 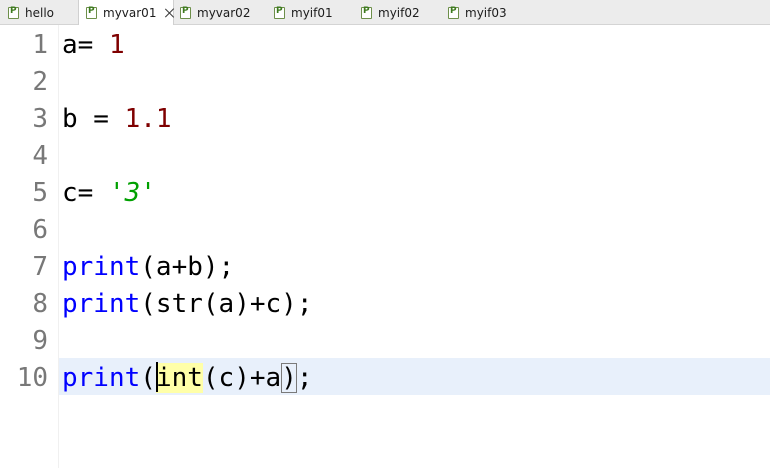 What do you see at coordinates (116, 45) in the screenshot?
I see `number-token: 1` at bounding box center [116, 45].